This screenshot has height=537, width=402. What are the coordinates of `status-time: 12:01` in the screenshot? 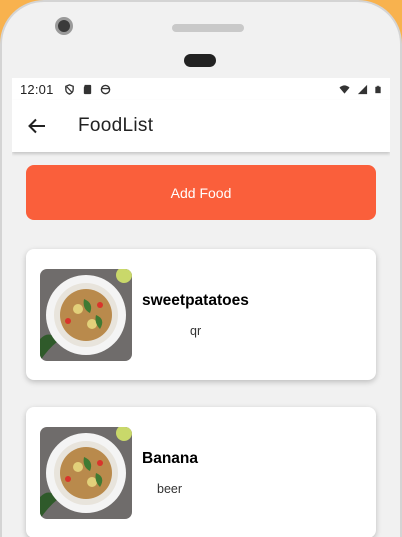 It's located at (37, 89).